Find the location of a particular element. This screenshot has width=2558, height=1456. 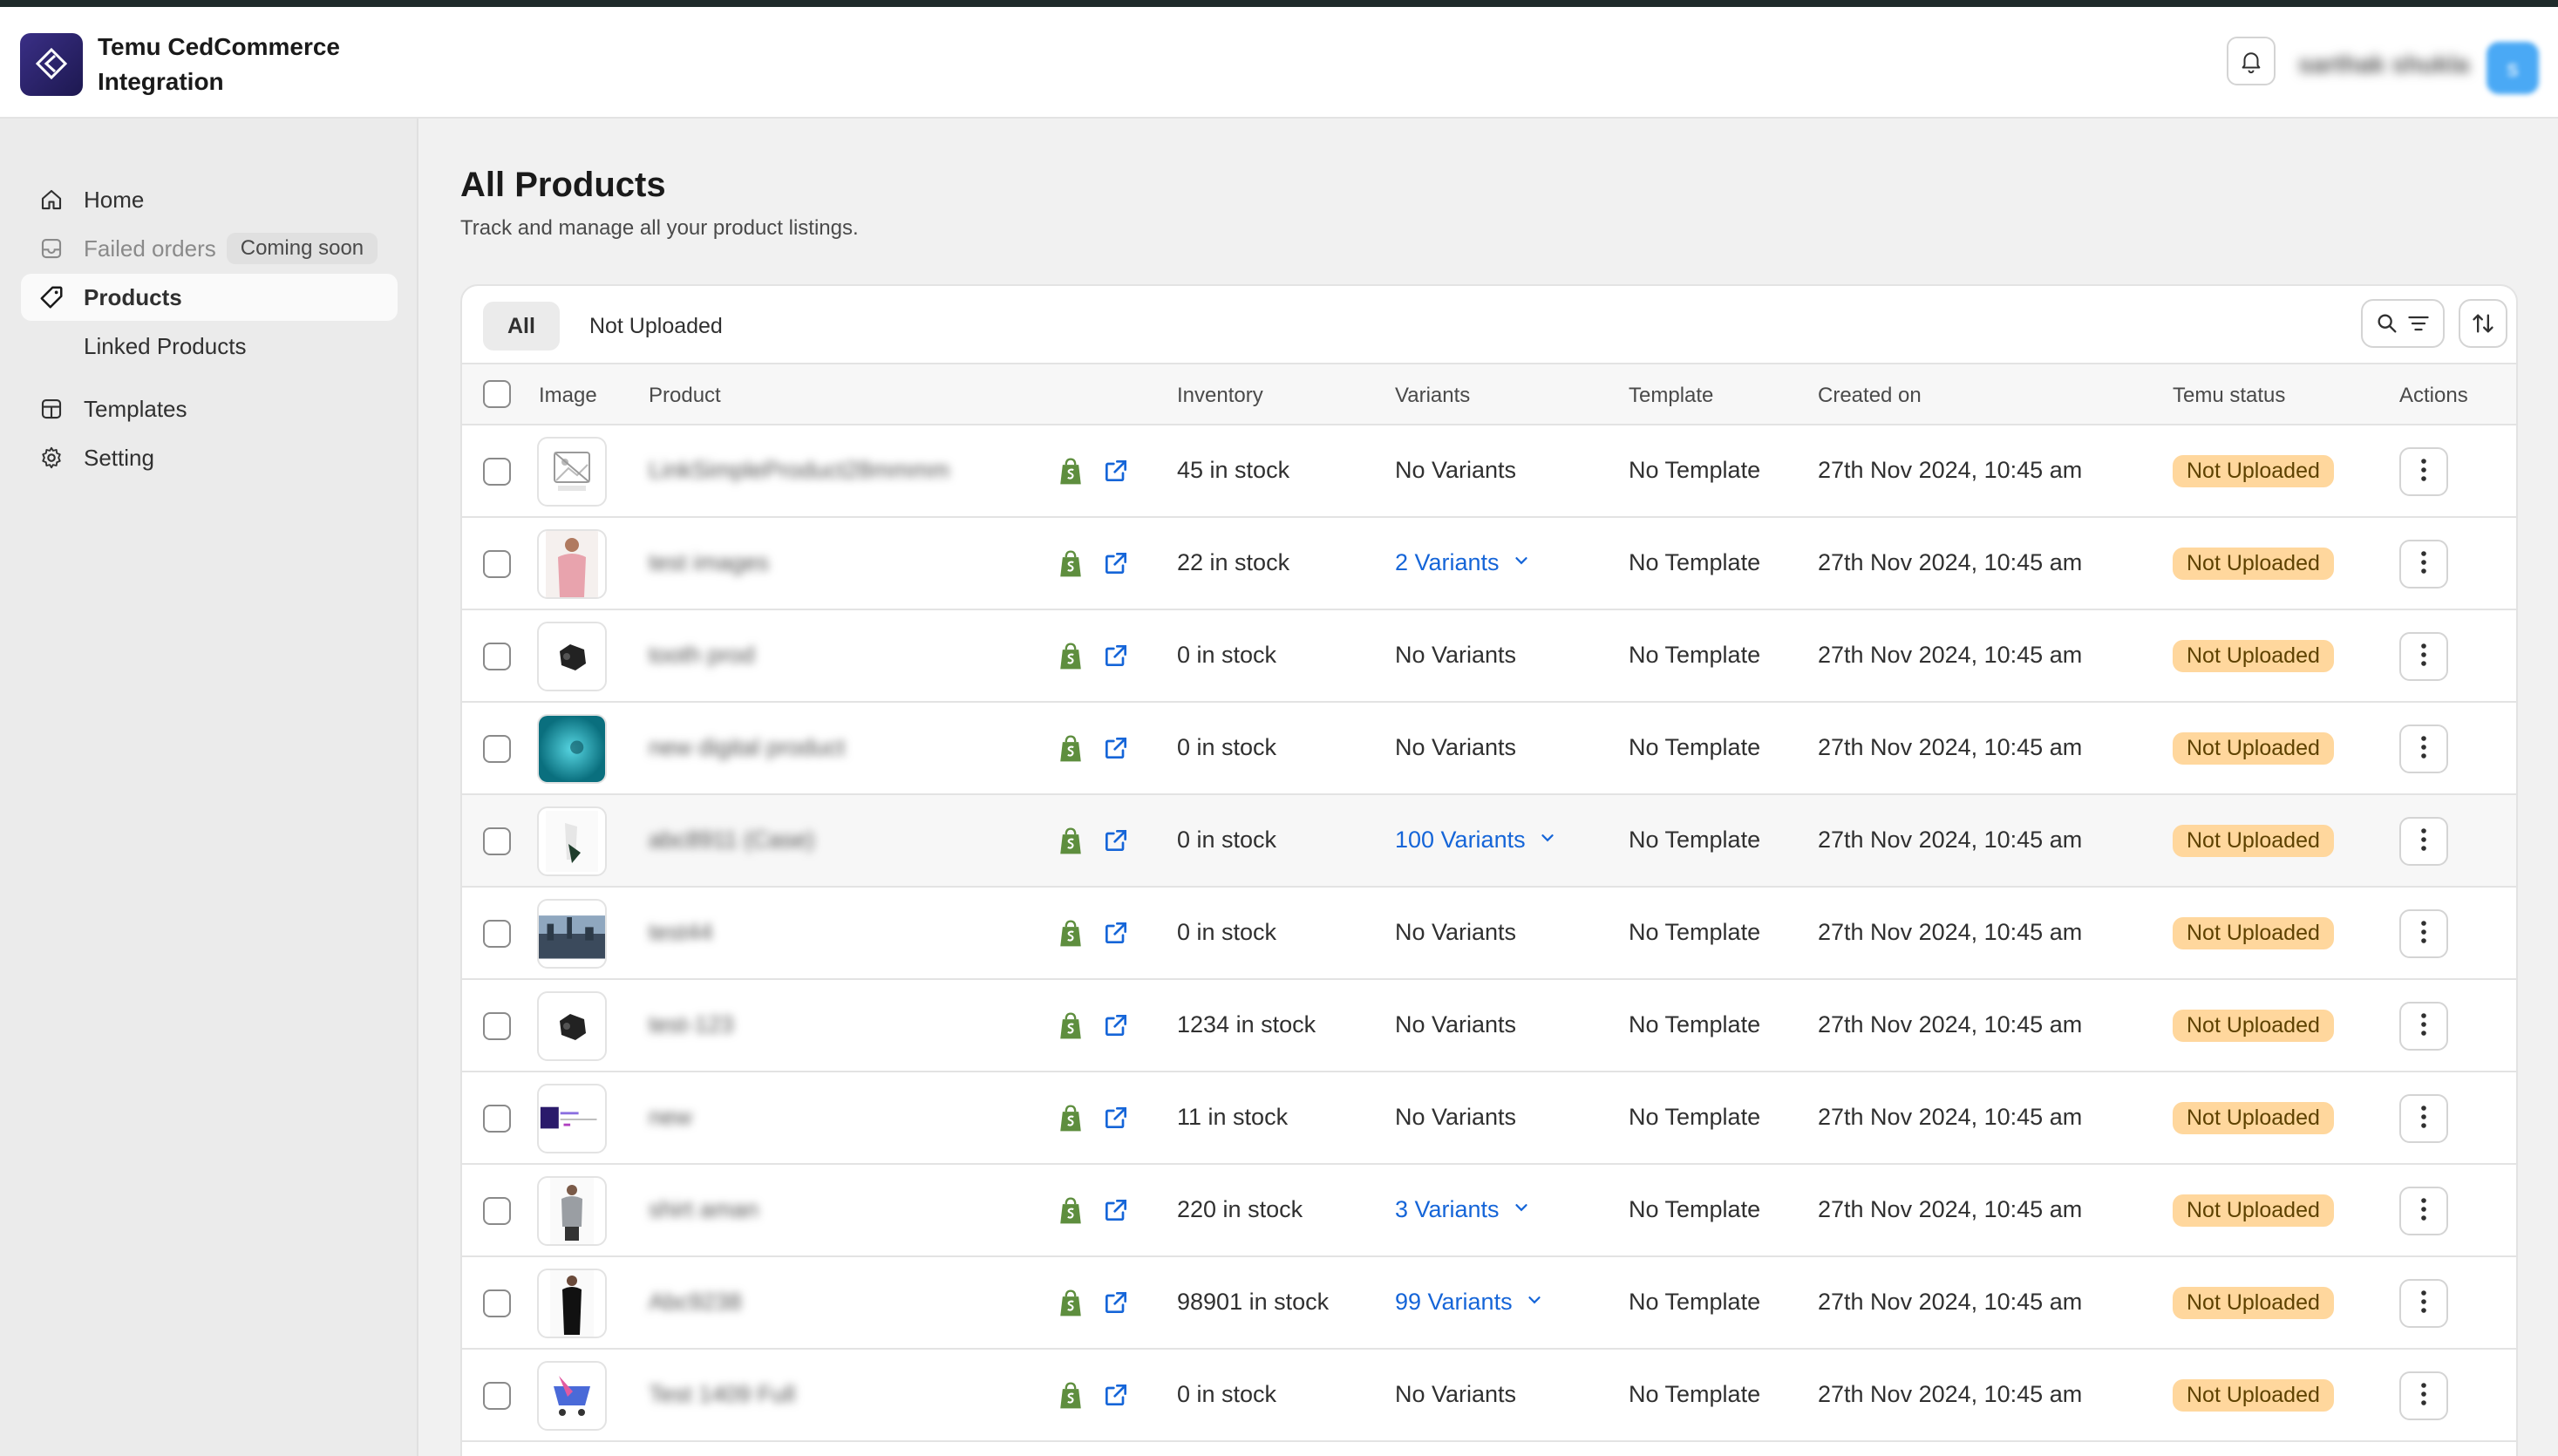

variants-dropdown: 99 Variants is located at coordinates (1469, 1302).